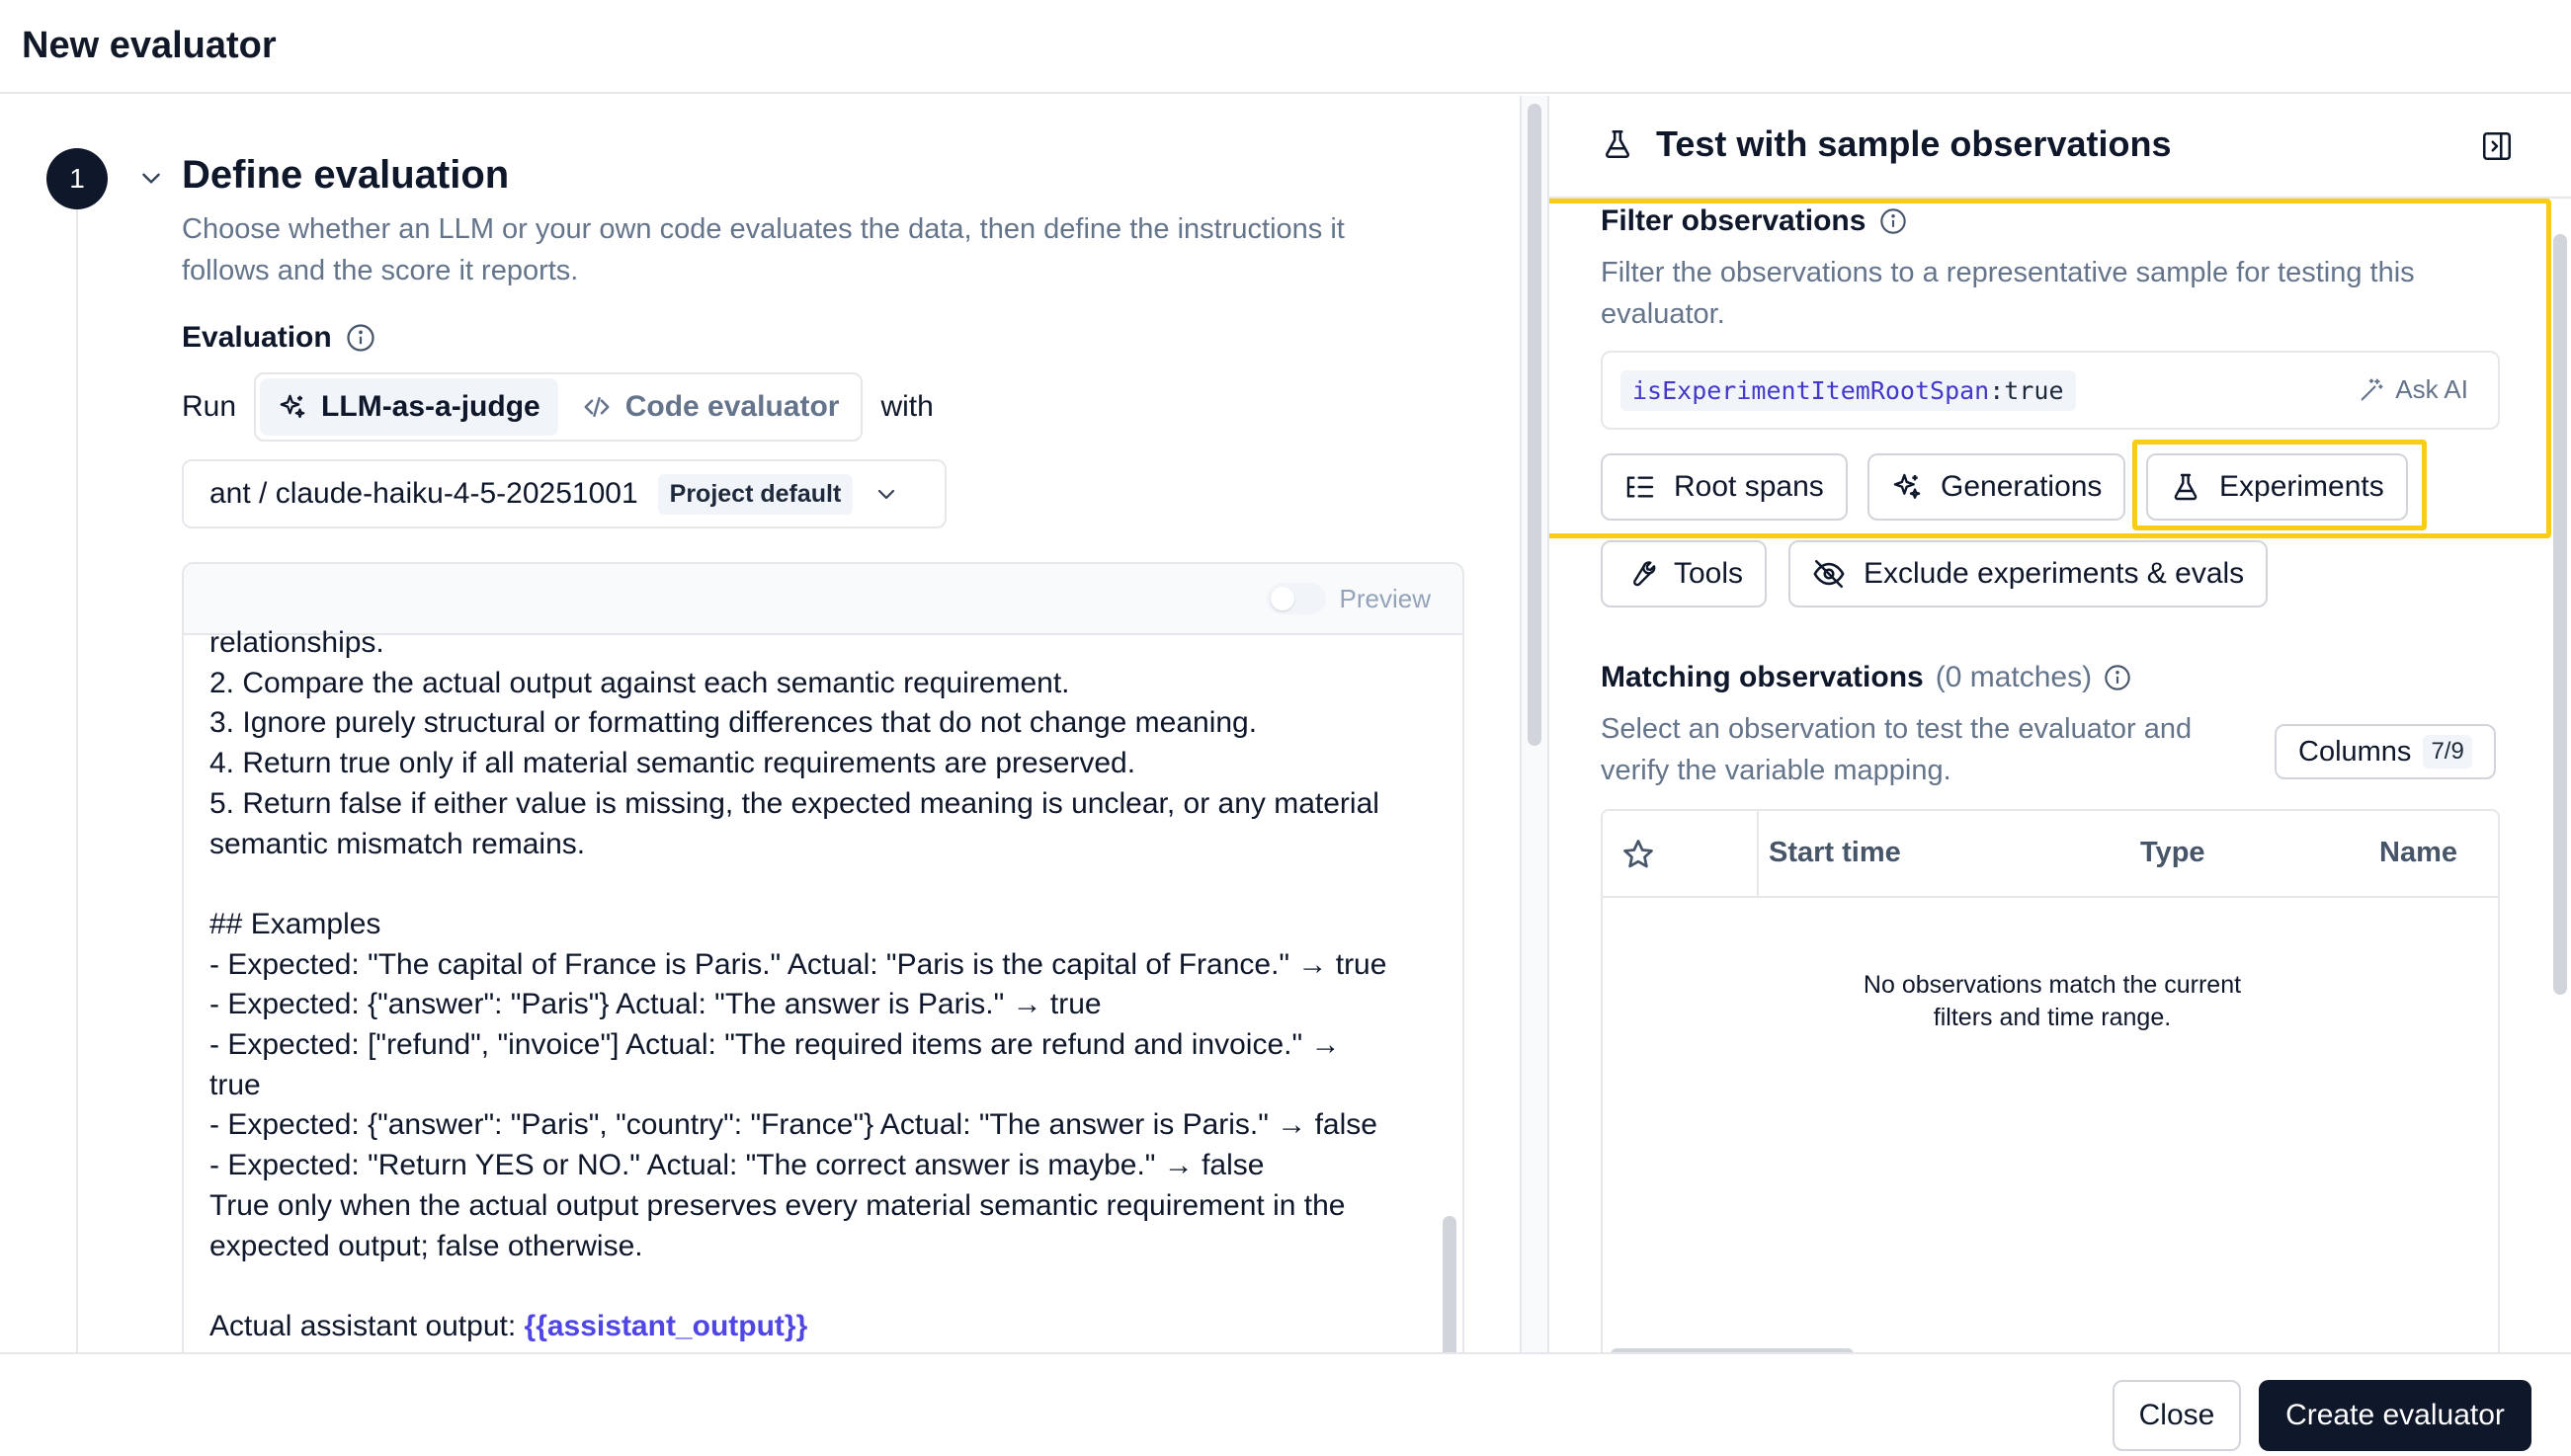  I want to click on empty-state-line-1: No observations match the current, so click(2052, 985).